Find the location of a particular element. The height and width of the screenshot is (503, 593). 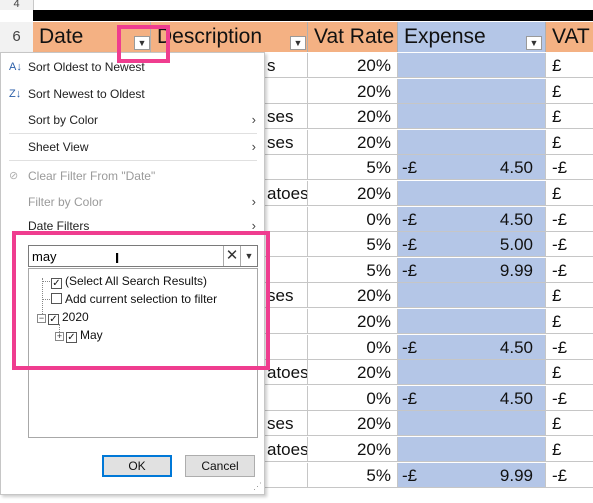

header-vat-rate-label: Vat Rate is located at coordinates (354, 36).